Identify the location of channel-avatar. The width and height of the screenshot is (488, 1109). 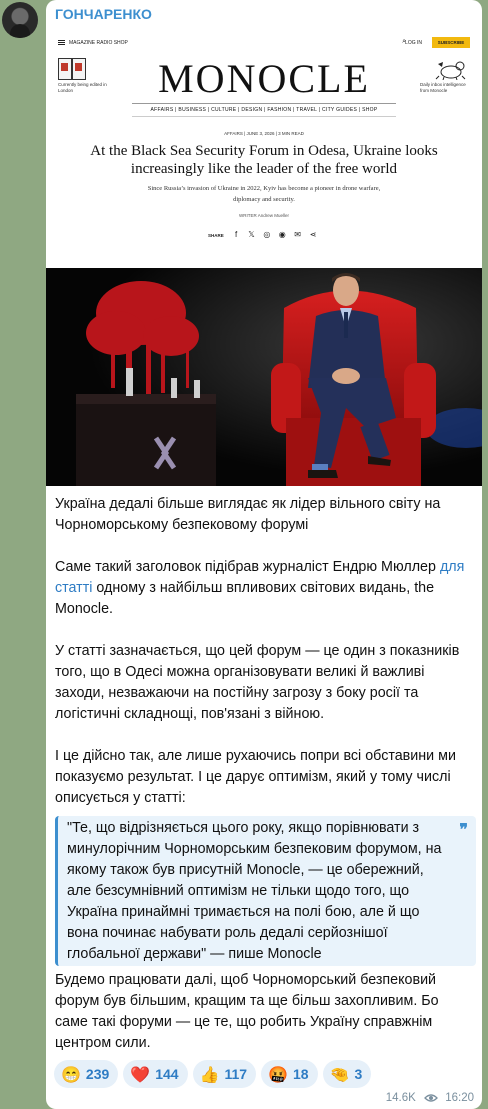
(20, 20).